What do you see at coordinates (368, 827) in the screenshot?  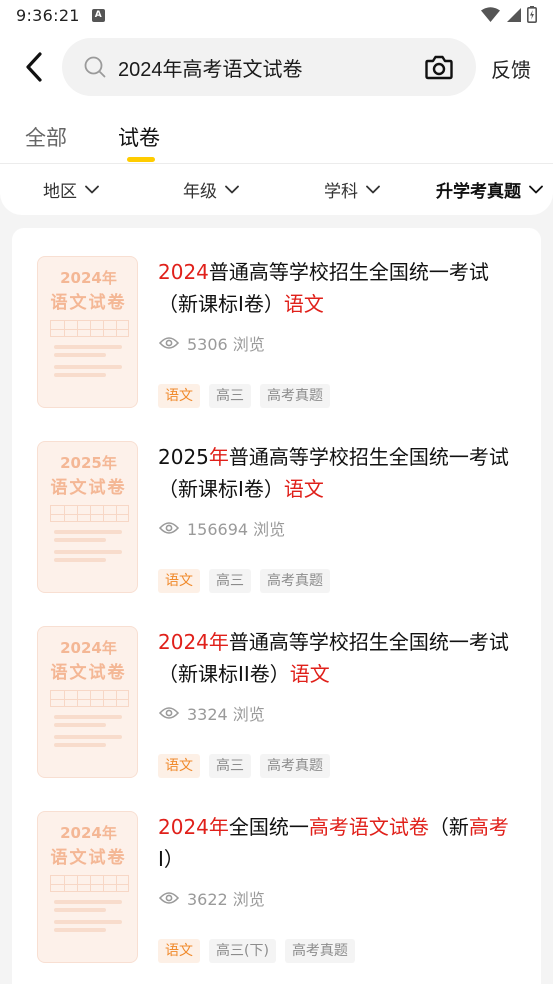 I see `title-highlight: 高考语文试卷` at bounding box center [368, 827].